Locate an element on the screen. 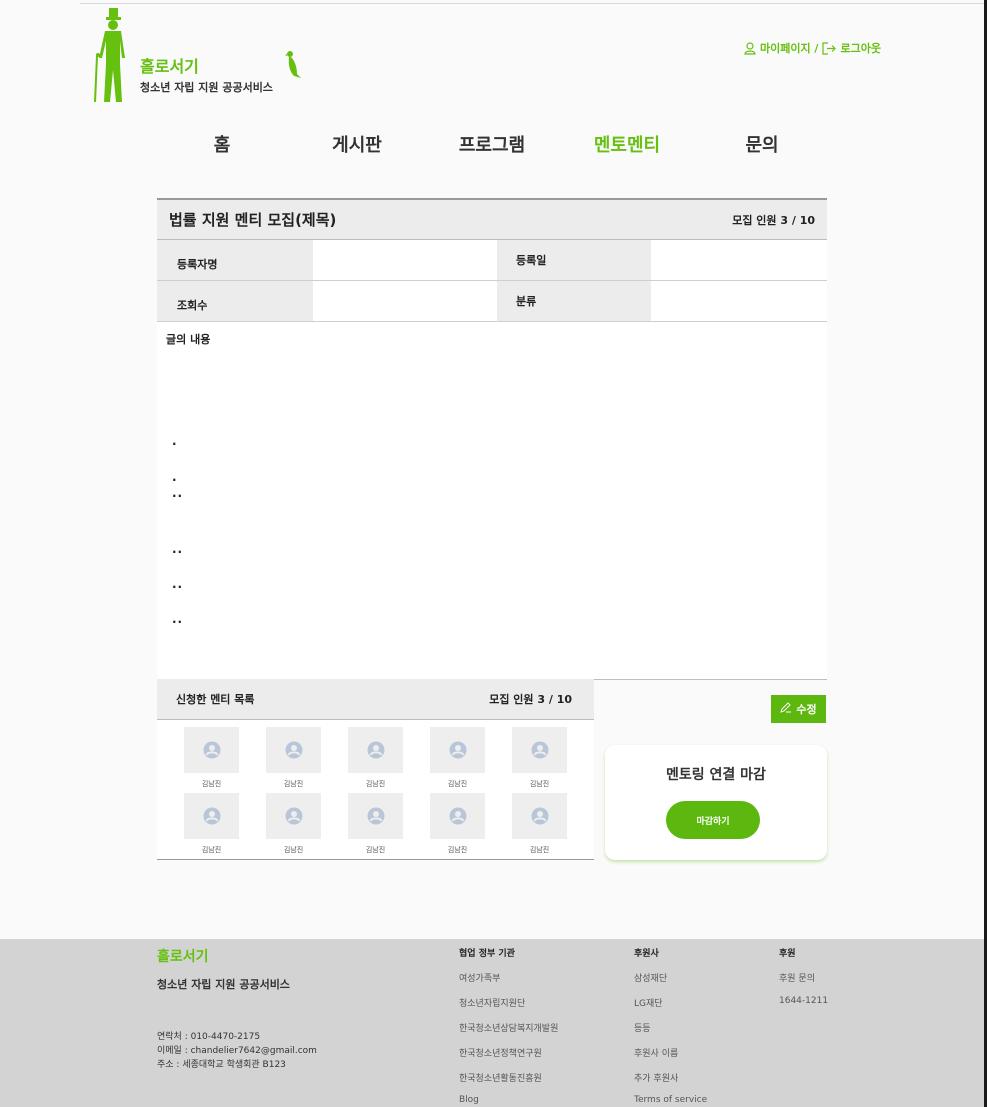 The height and width of the screenshot is (1107, 987). footer-brand: 홀로서기 is located at coordinates (183, 957).